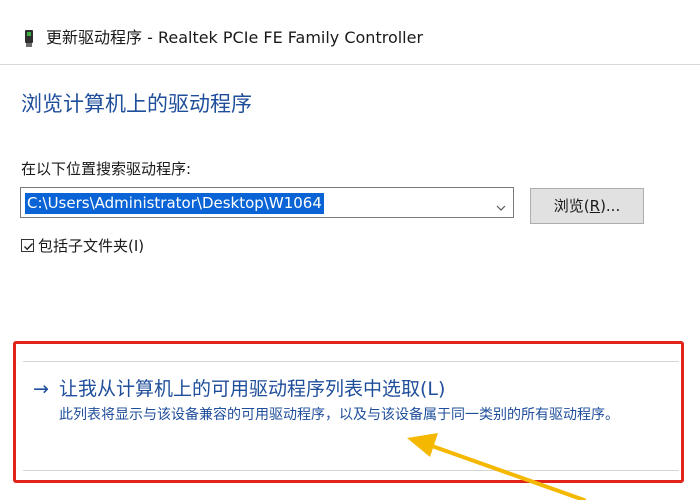  What do you see at coordinates (136, 104) in the screenshot?
I see `page-heading: 浏览计算机上的驱动程序` at bounding box center [136, 104].